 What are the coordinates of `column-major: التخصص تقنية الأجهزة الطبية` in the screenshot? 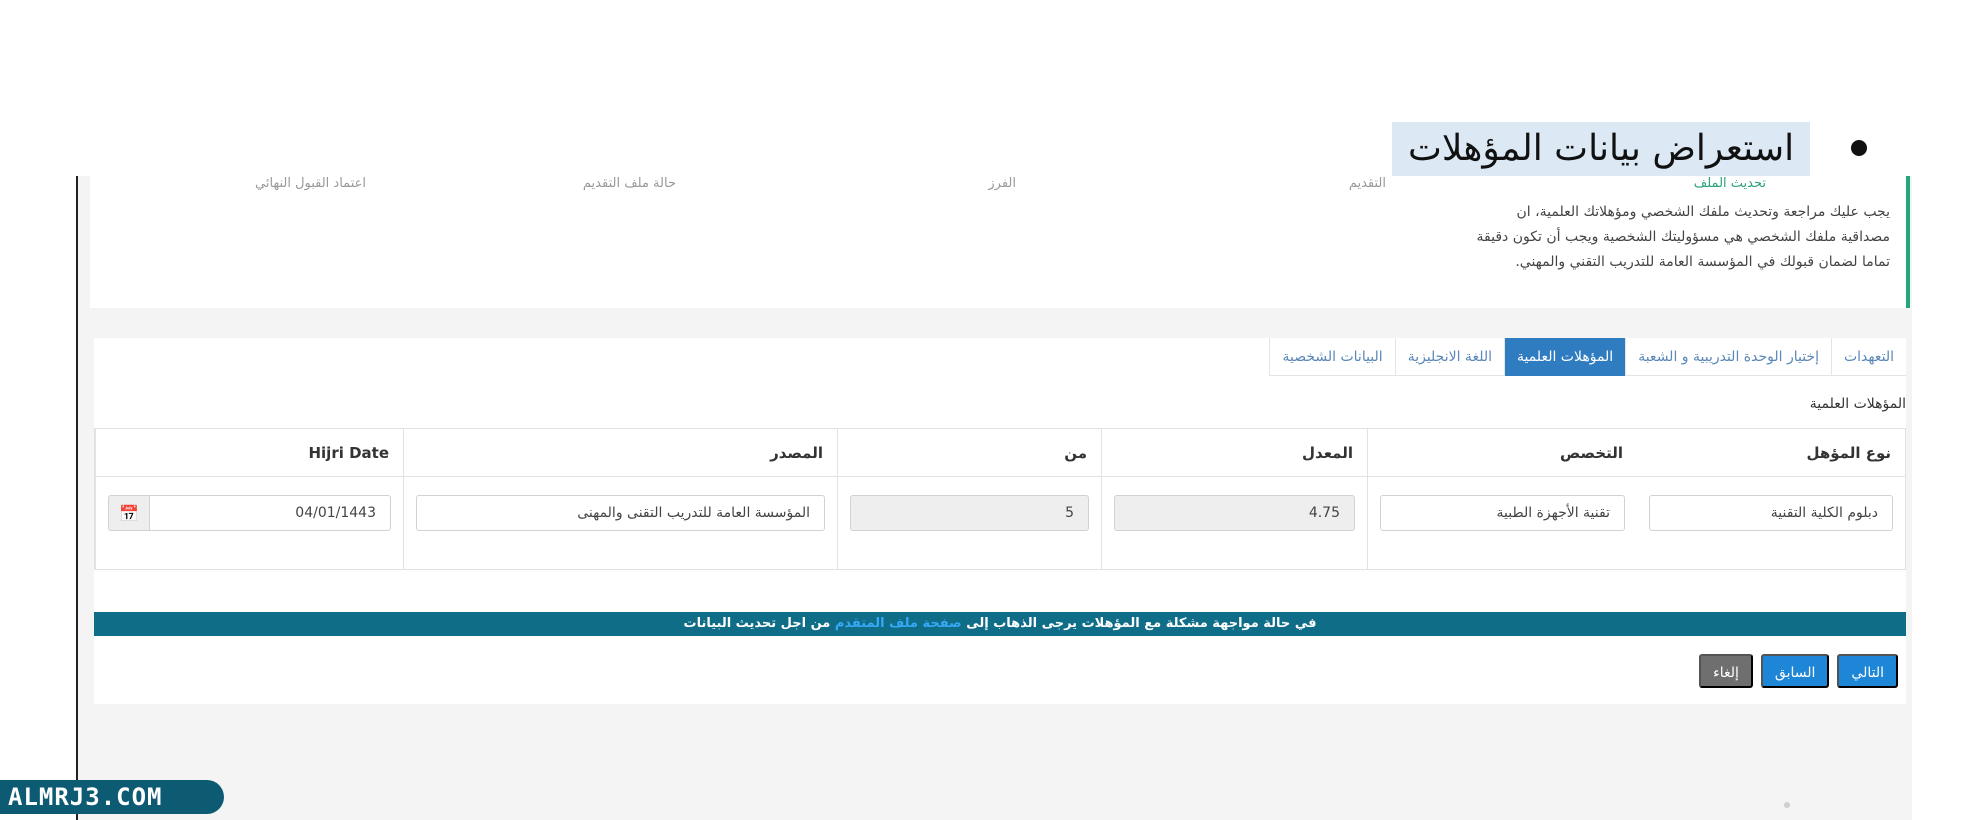 It's located at (1502, 499).